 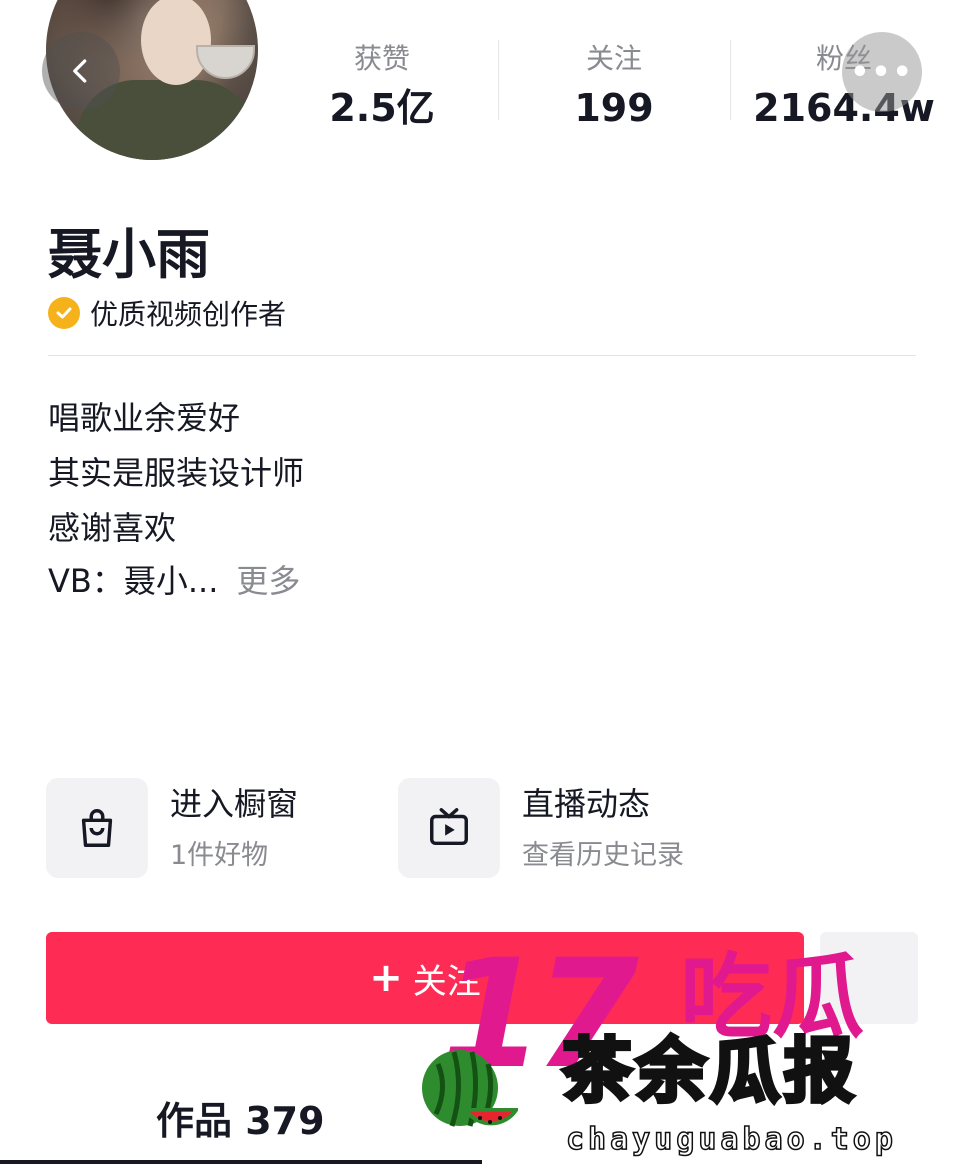 What do you see at coordinates (144, 418) in the screenshot?
I see `bio-line: 唱歌业余爱好` at bounding box center [144, 418].